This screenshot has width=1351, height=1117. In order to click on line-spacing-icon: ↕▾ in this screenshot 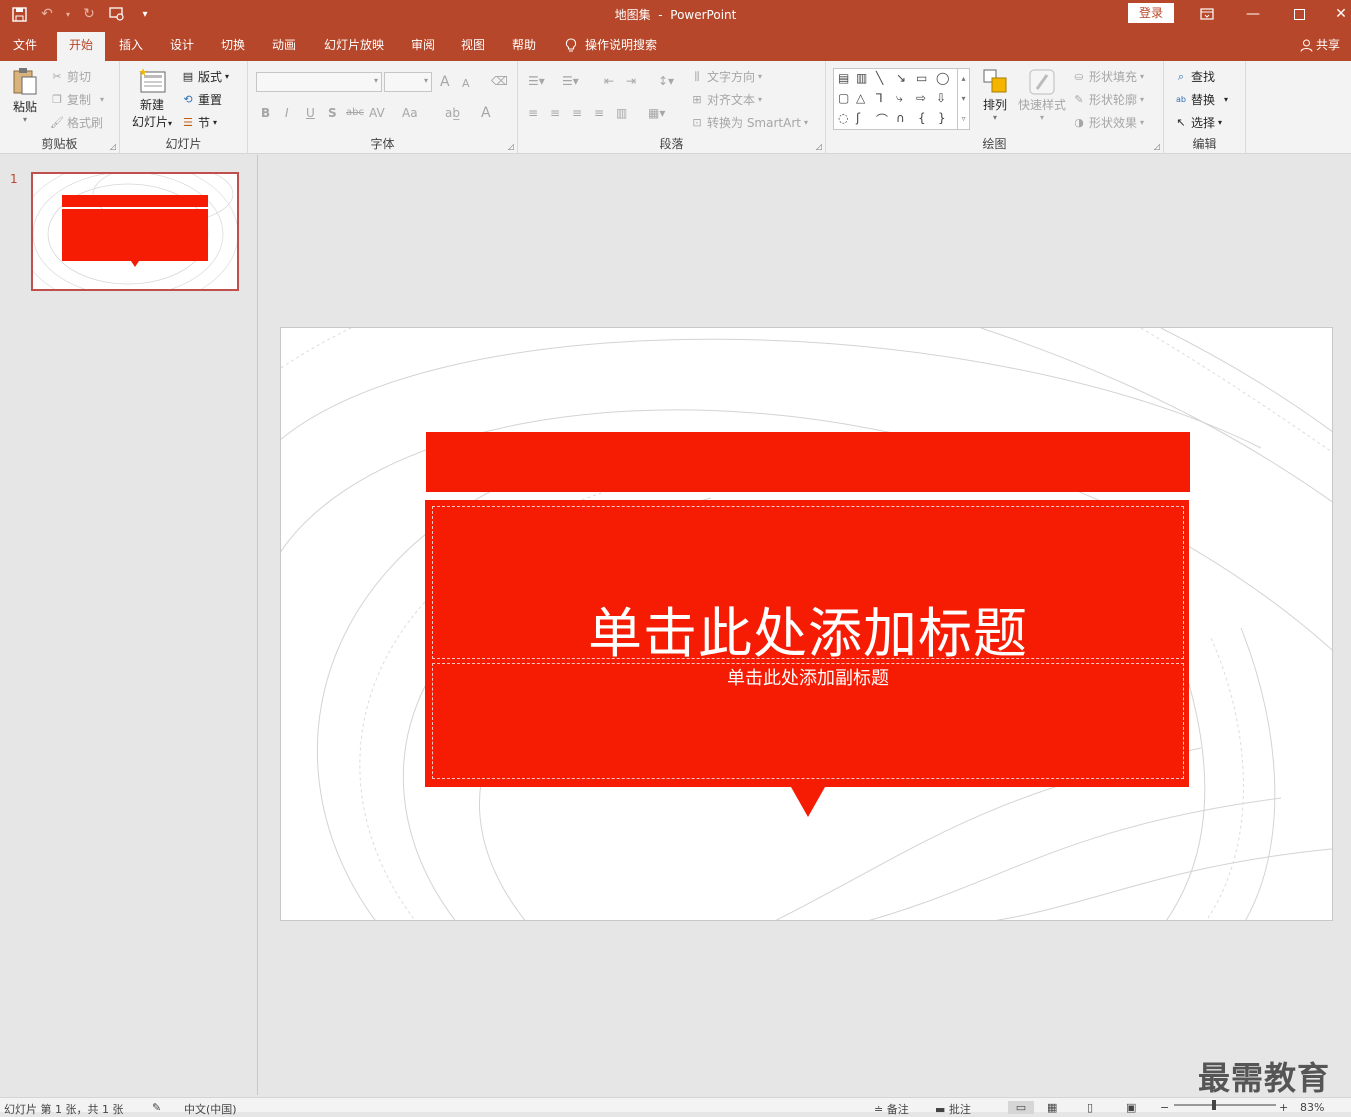, I will do `click(666, 81)`.